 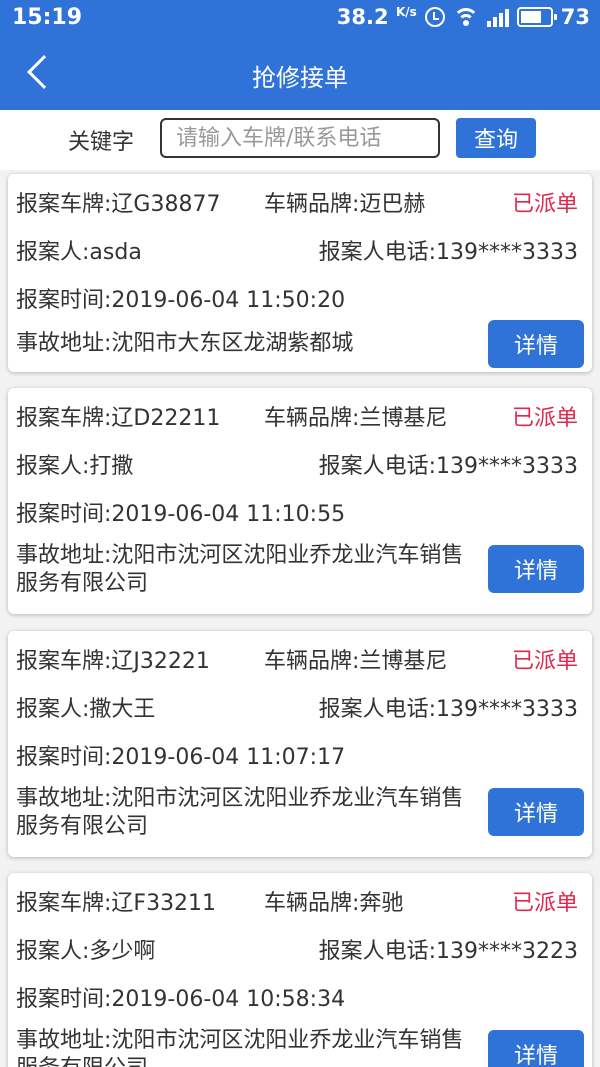 I want to click on wifi-icon, so click(x=465, y=17).